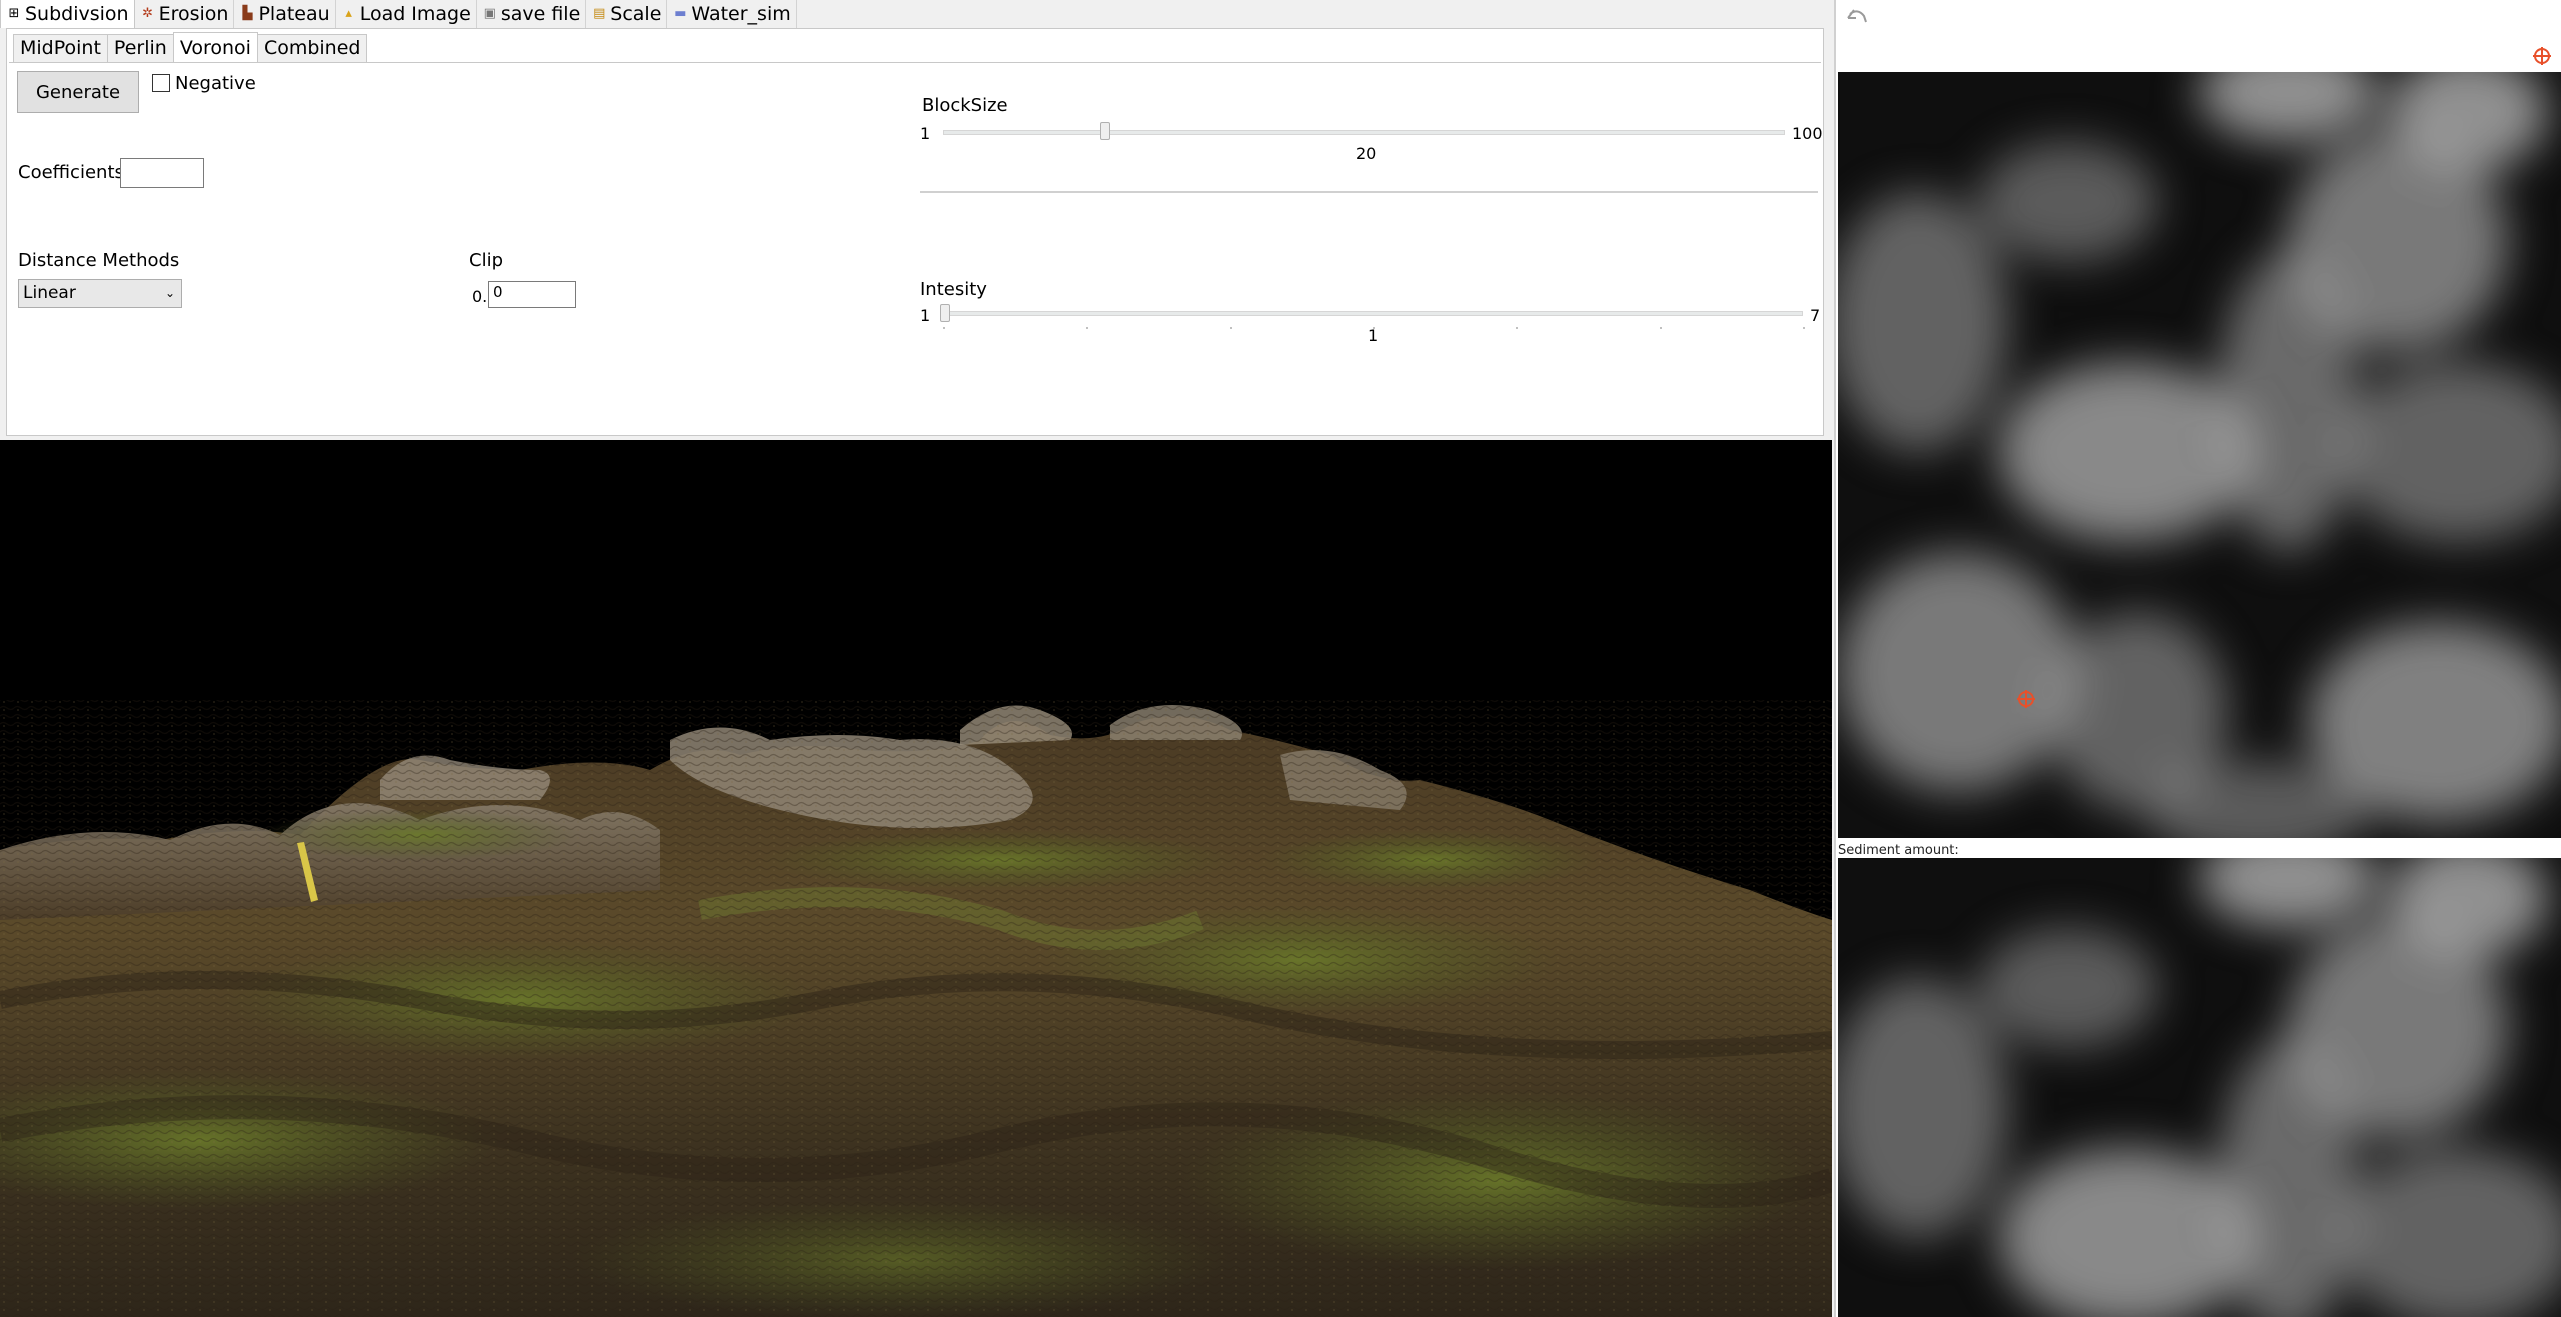  What do you see at coordinates (925, 315) in the screenshot?
I see `intensity-min: 1` at bounding box center [925, 315].